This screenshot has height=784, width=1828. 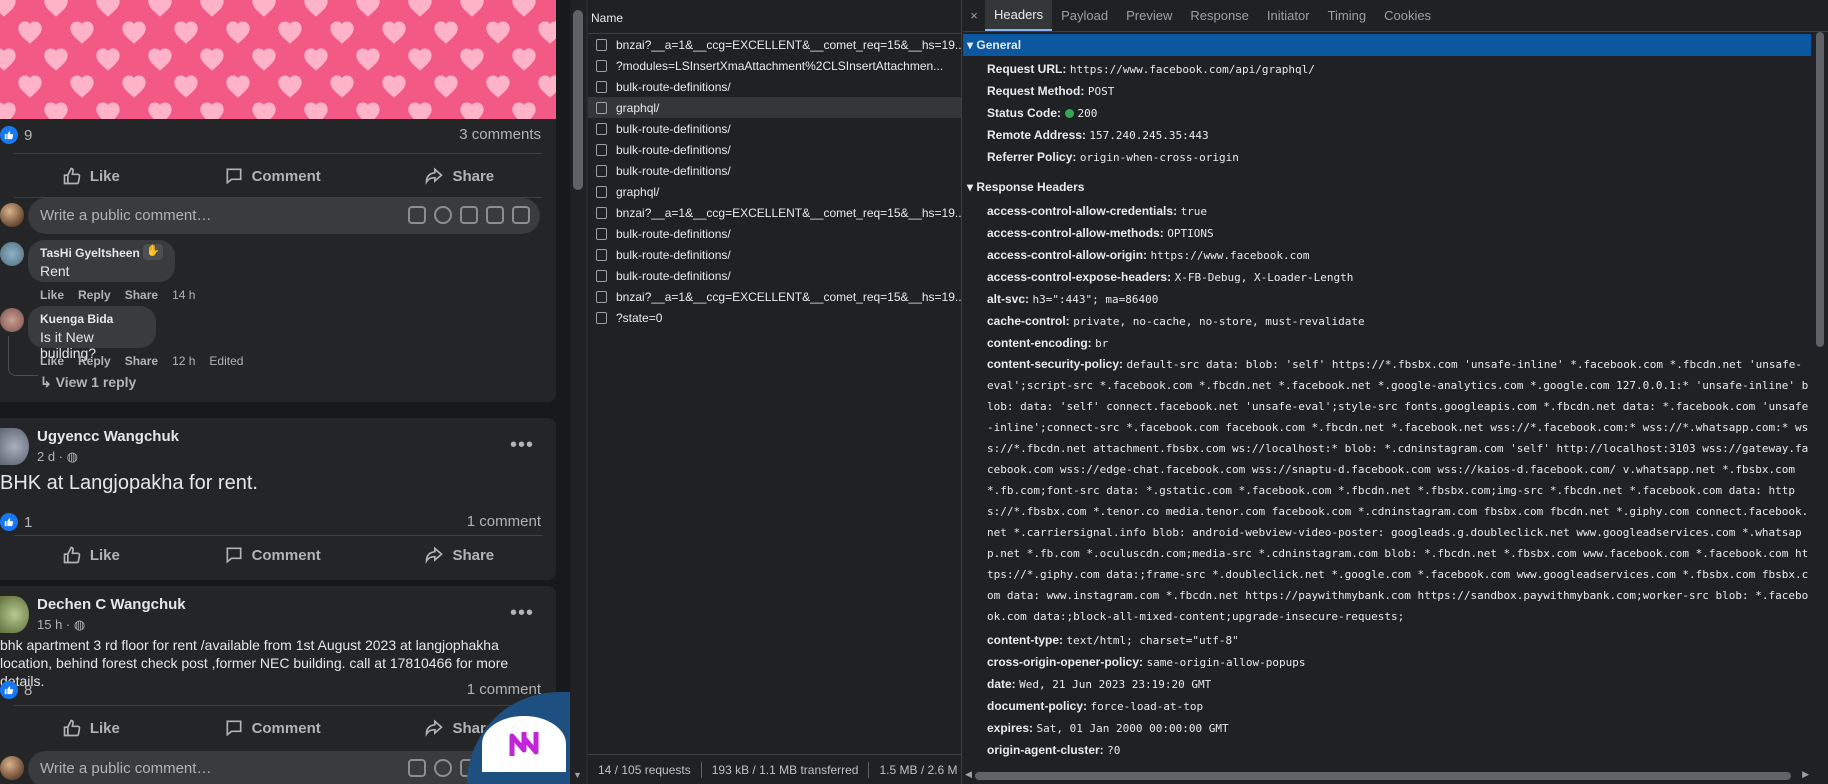 I want to click on reaction-summary: 9, so click(x=16, y=135).